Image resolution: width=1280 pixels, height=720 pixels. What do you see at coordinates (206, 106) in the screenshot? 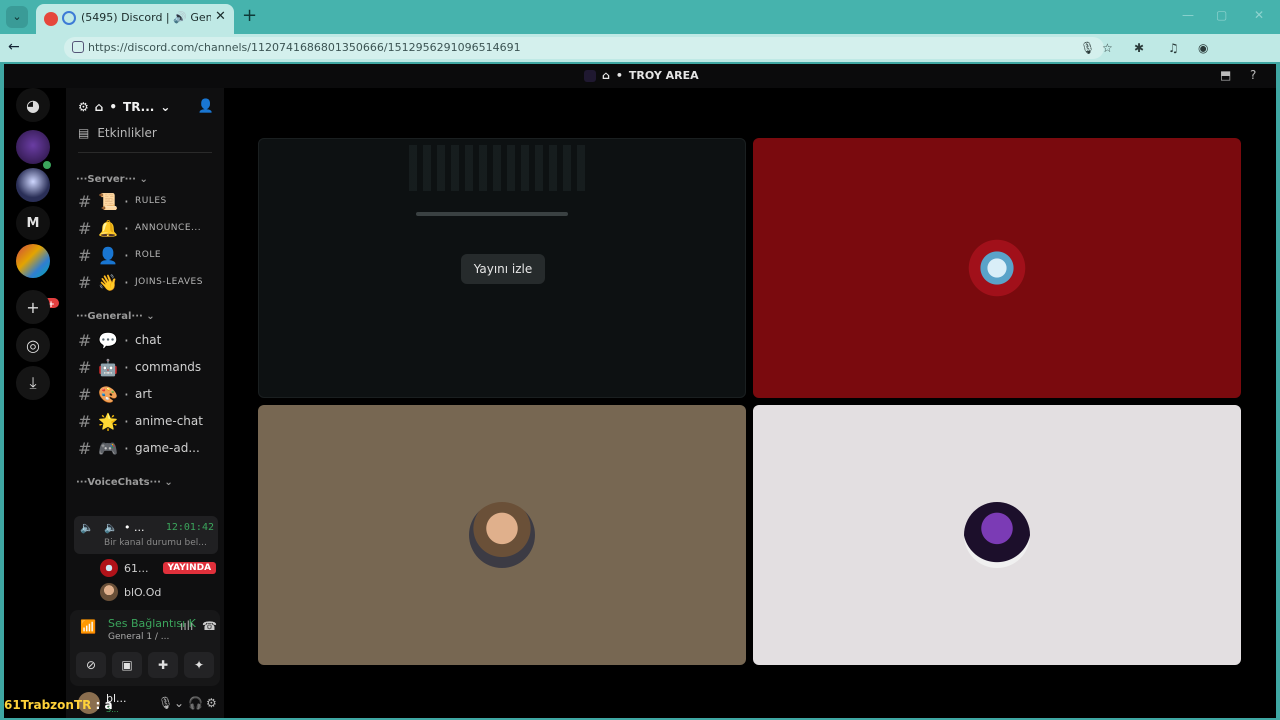
I see `invite-icon: 👤` at bounding box center [206, 106].